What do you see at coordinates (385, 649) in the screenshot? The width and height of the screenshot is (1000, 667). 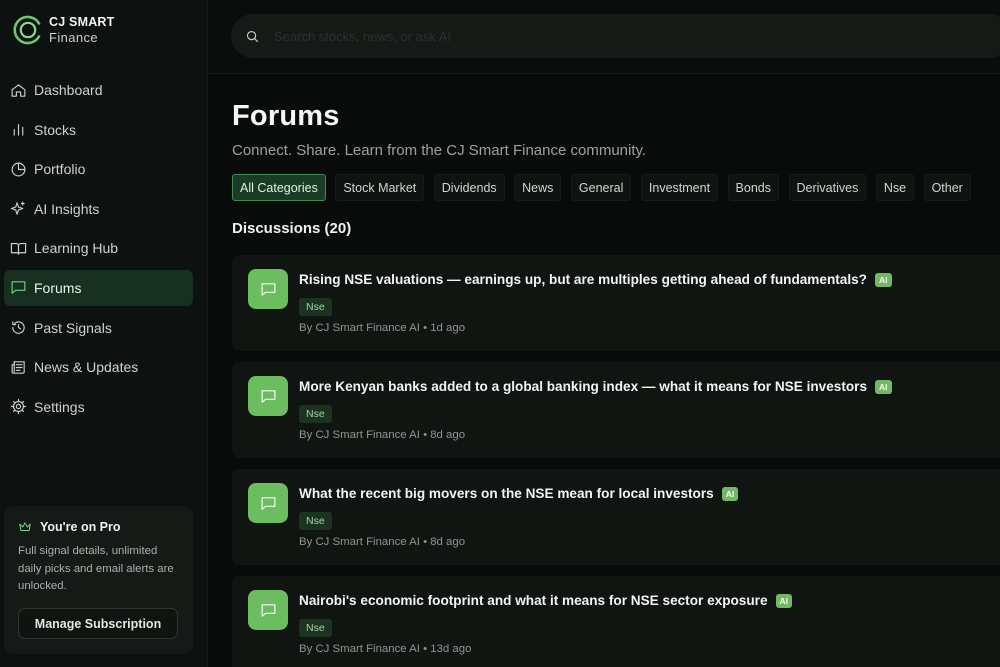 I see `discussion-meta: By CJ Smart Finance AI • 13d ago` at bounding box center [385, 649].